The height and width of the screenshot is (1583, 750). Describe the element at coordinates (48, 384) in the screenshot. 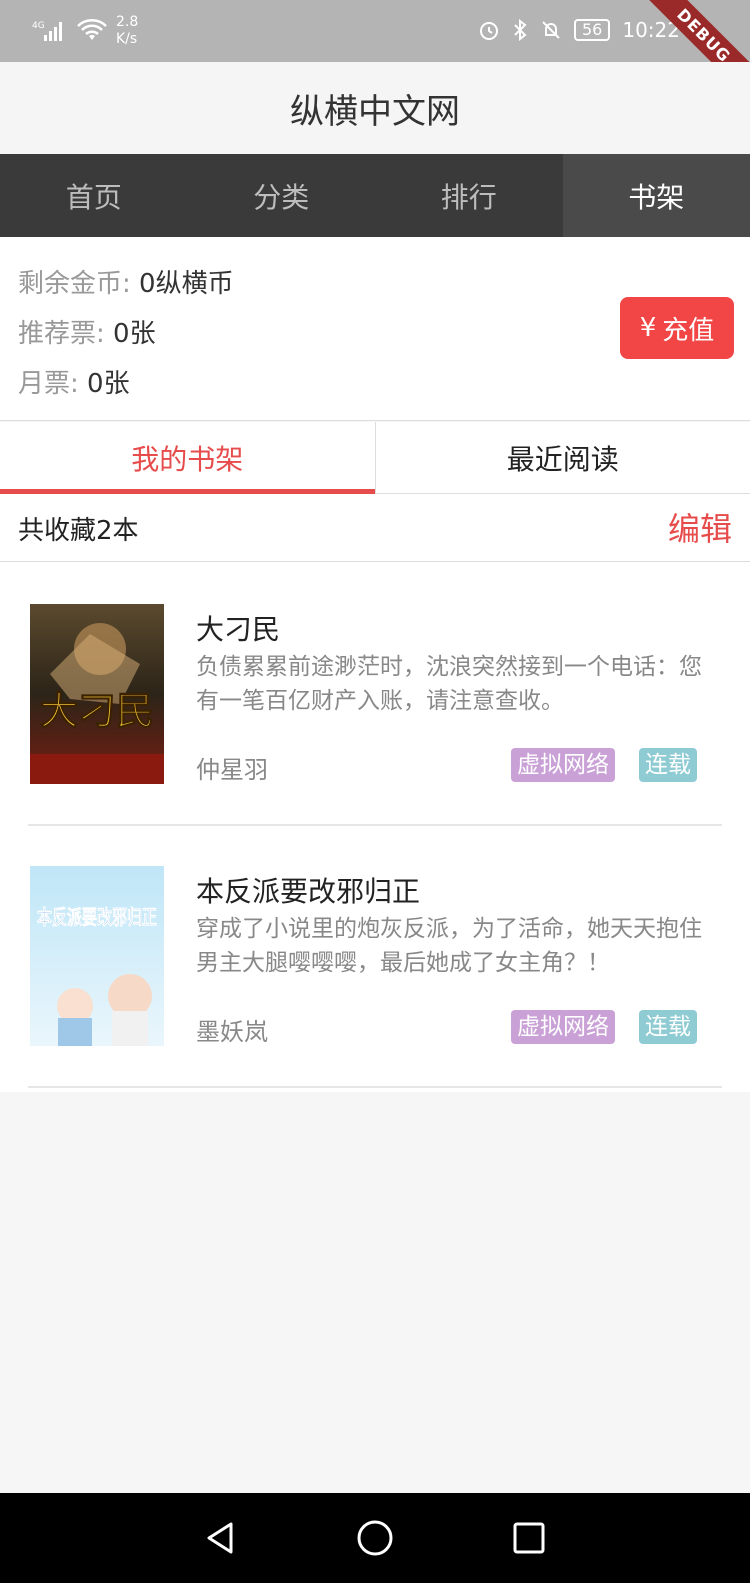

I see `monthly-ticket-label: 月票:` at that location.